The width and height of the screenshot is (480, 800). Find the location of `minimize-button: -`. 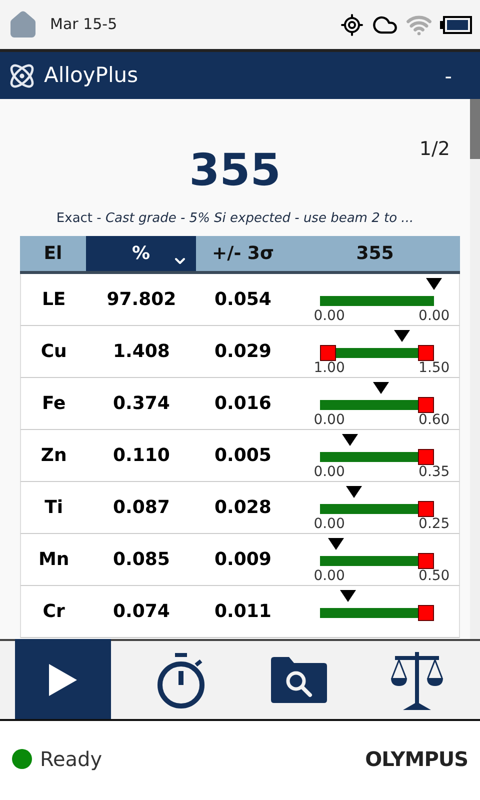

minimize-button: - is located at coordinates (448, 75).